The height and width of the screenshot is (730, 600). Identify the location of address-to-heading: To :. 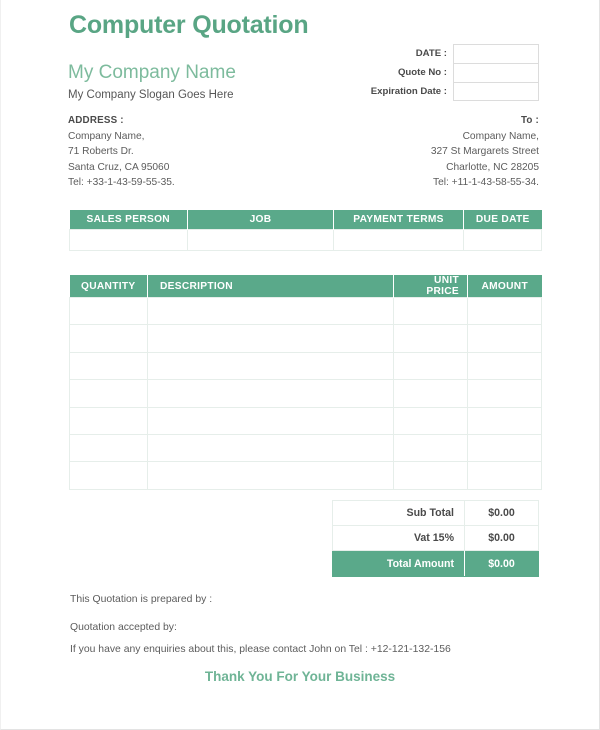
(529, 120).